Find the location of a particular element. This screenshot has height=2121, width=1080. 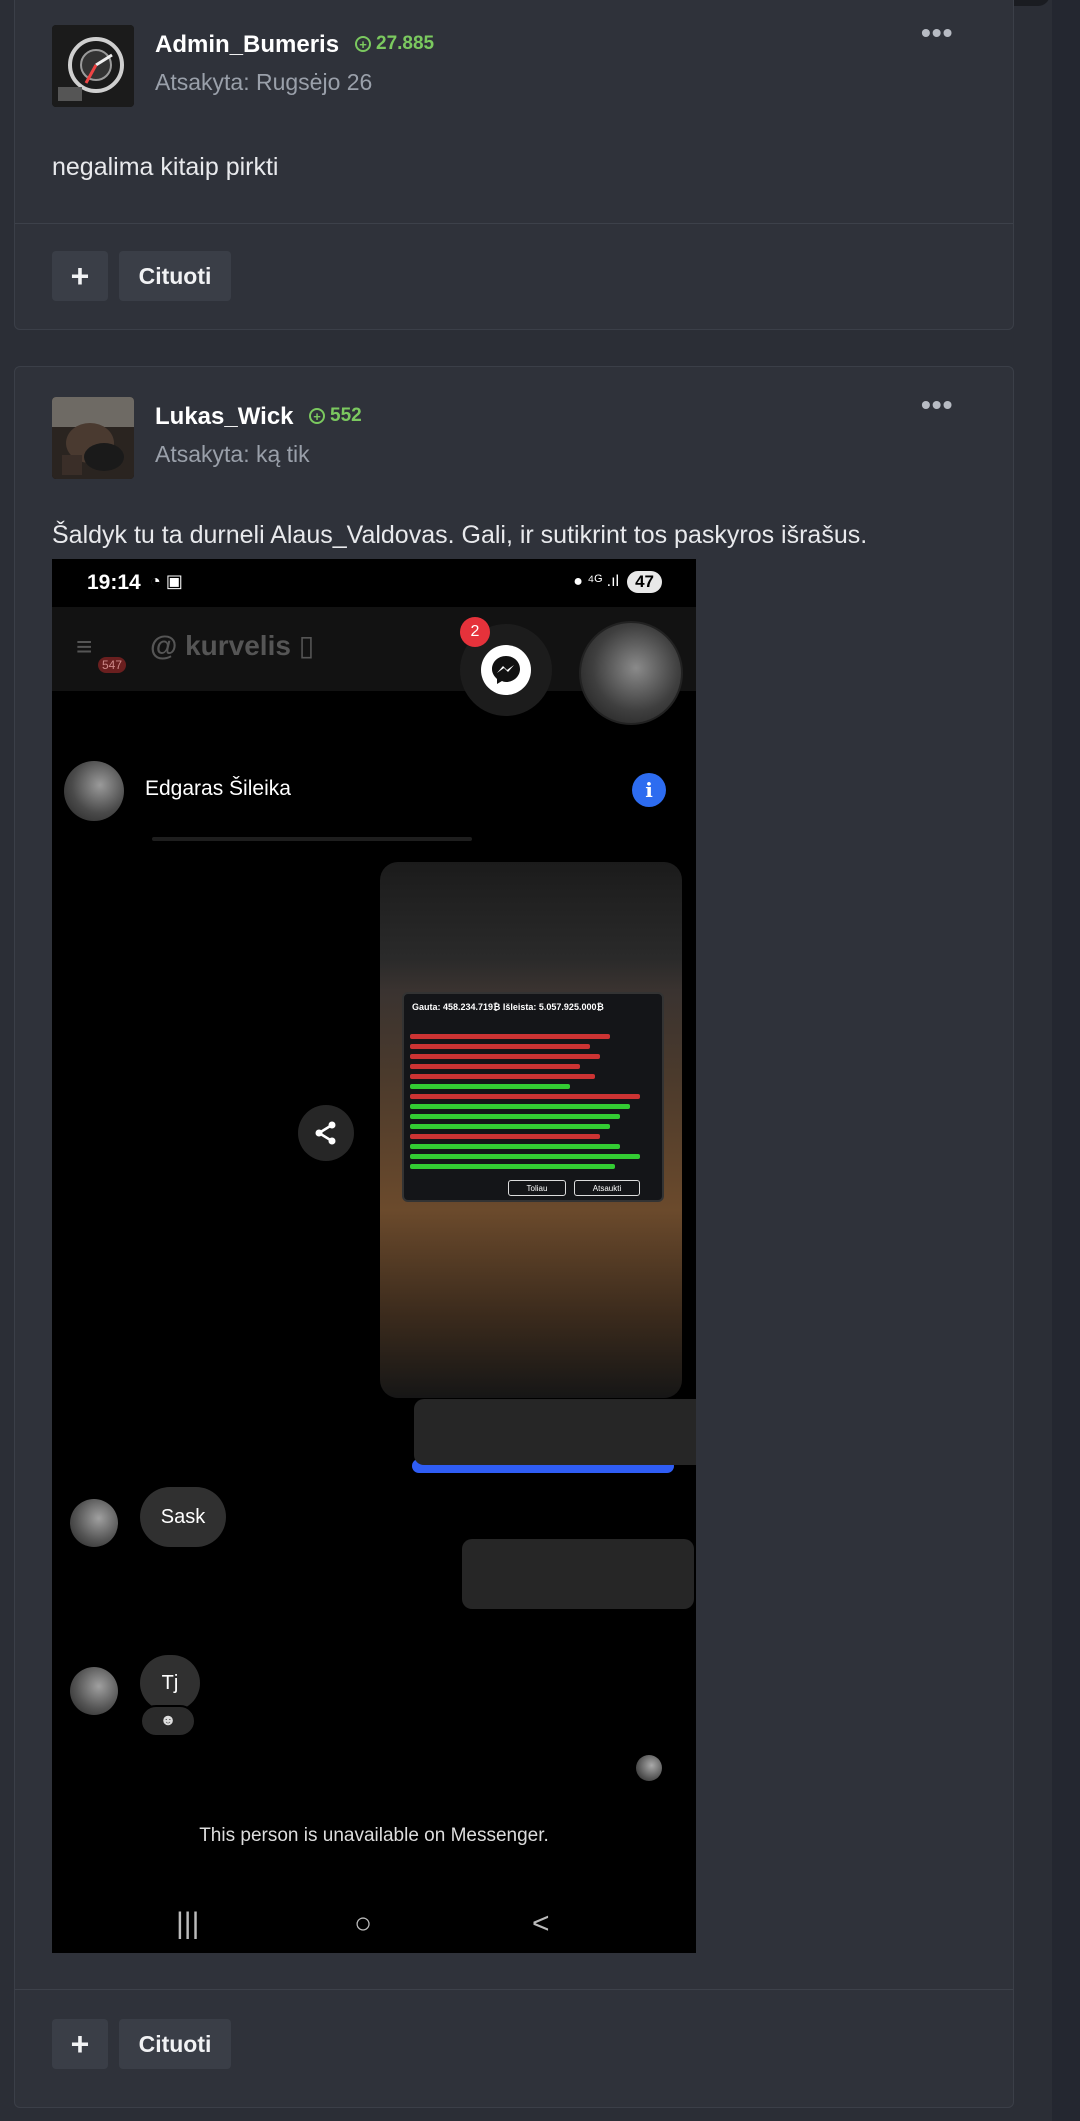

battery-badge: 47 is located at coordinates (644, 582).